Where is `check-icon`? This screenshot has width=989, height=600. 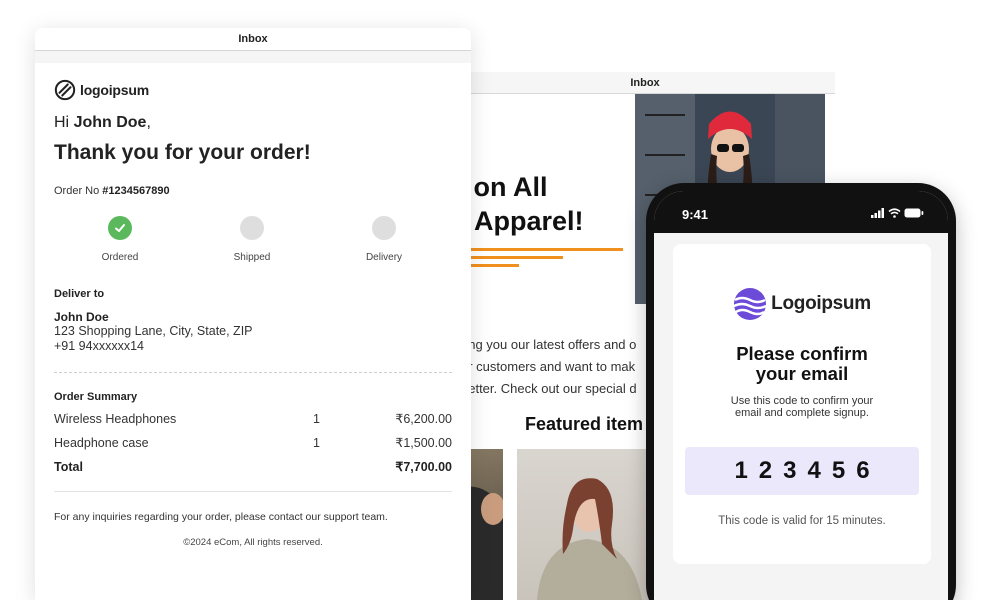
check-icon is located at coordinates (120, 228).